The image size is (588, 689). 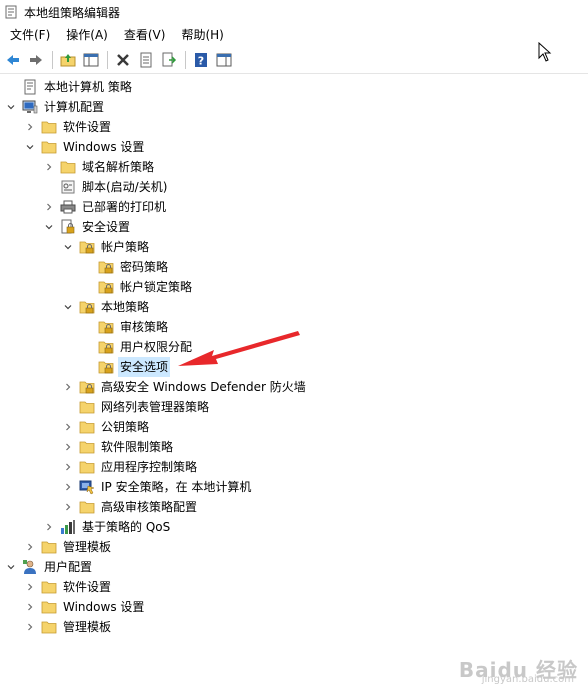 What do you see at coordinates (68, 60) in the screenshot?
I see `up-one-level-button` at bounding box center [68, 60].